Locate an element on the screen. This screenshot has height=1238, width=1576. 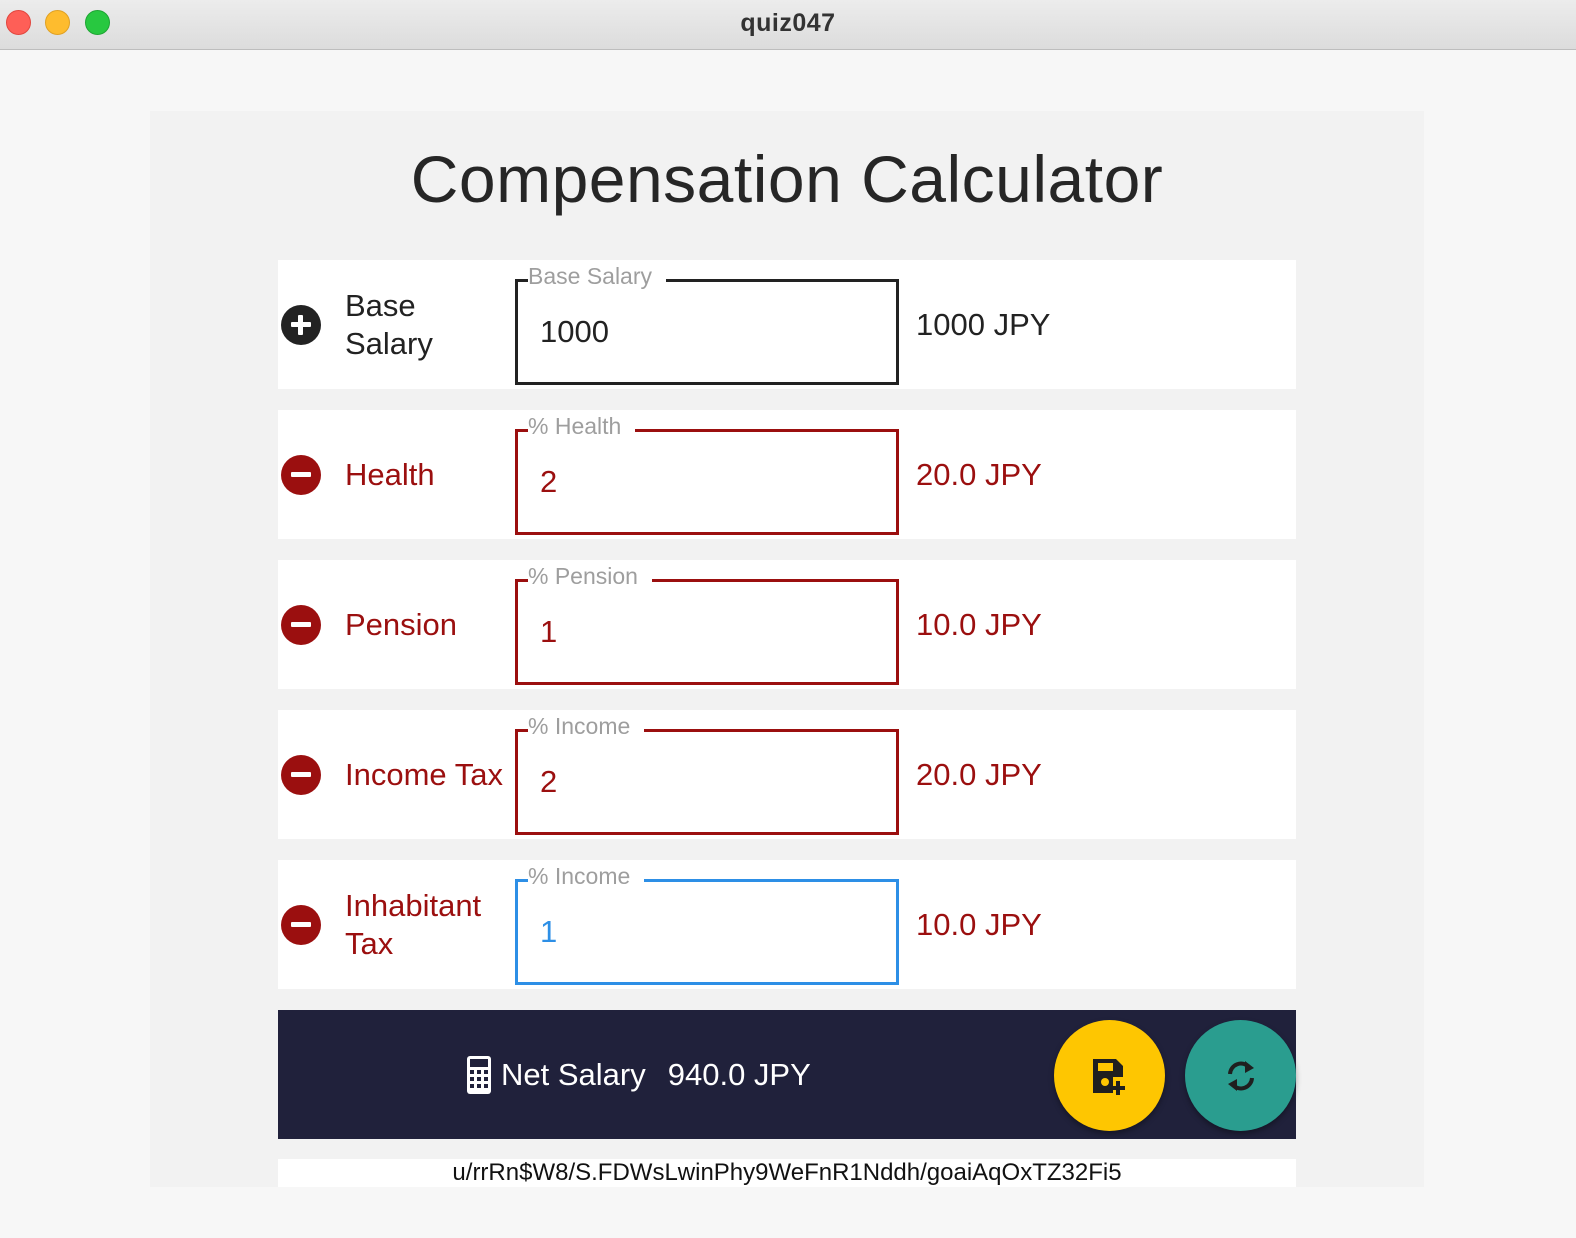
health-row: Health % Health 2 20.0 JPY is located at coordinates (787, 474).